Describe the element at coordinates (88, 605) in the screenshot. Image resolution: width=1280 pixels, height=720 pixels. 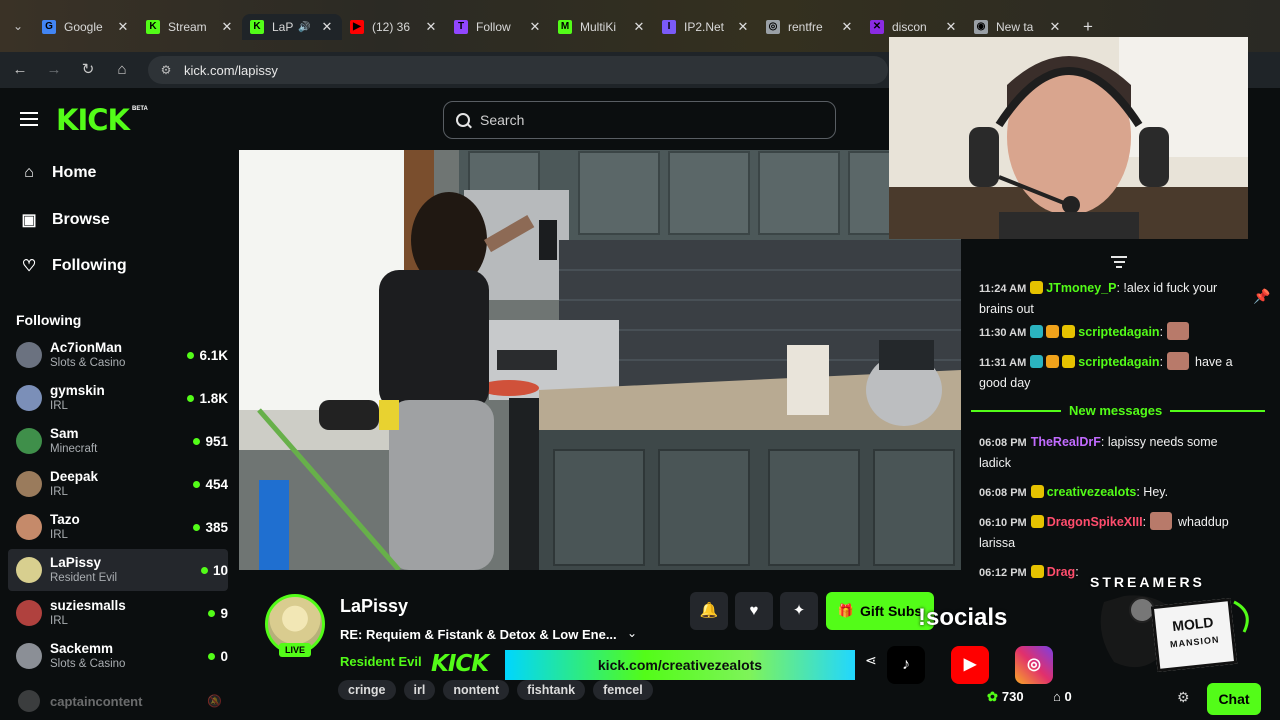
I see `channel-name: suziesmalls` at that location.